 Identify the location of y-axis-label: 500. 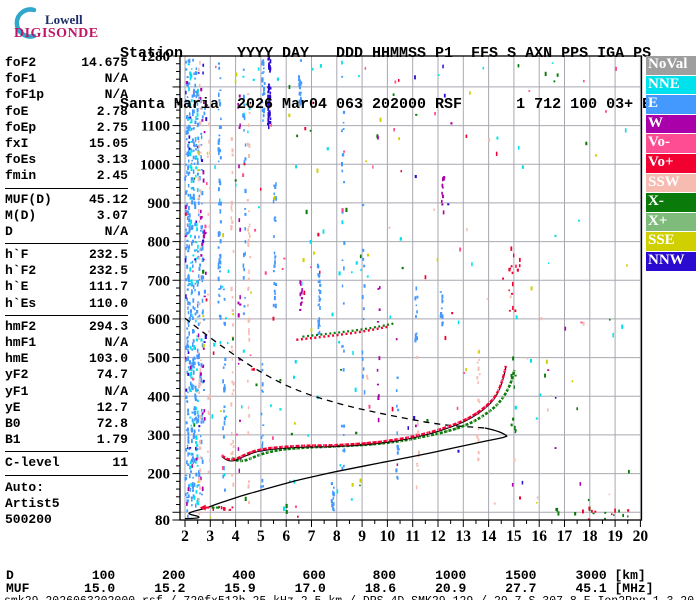
(159, 359).